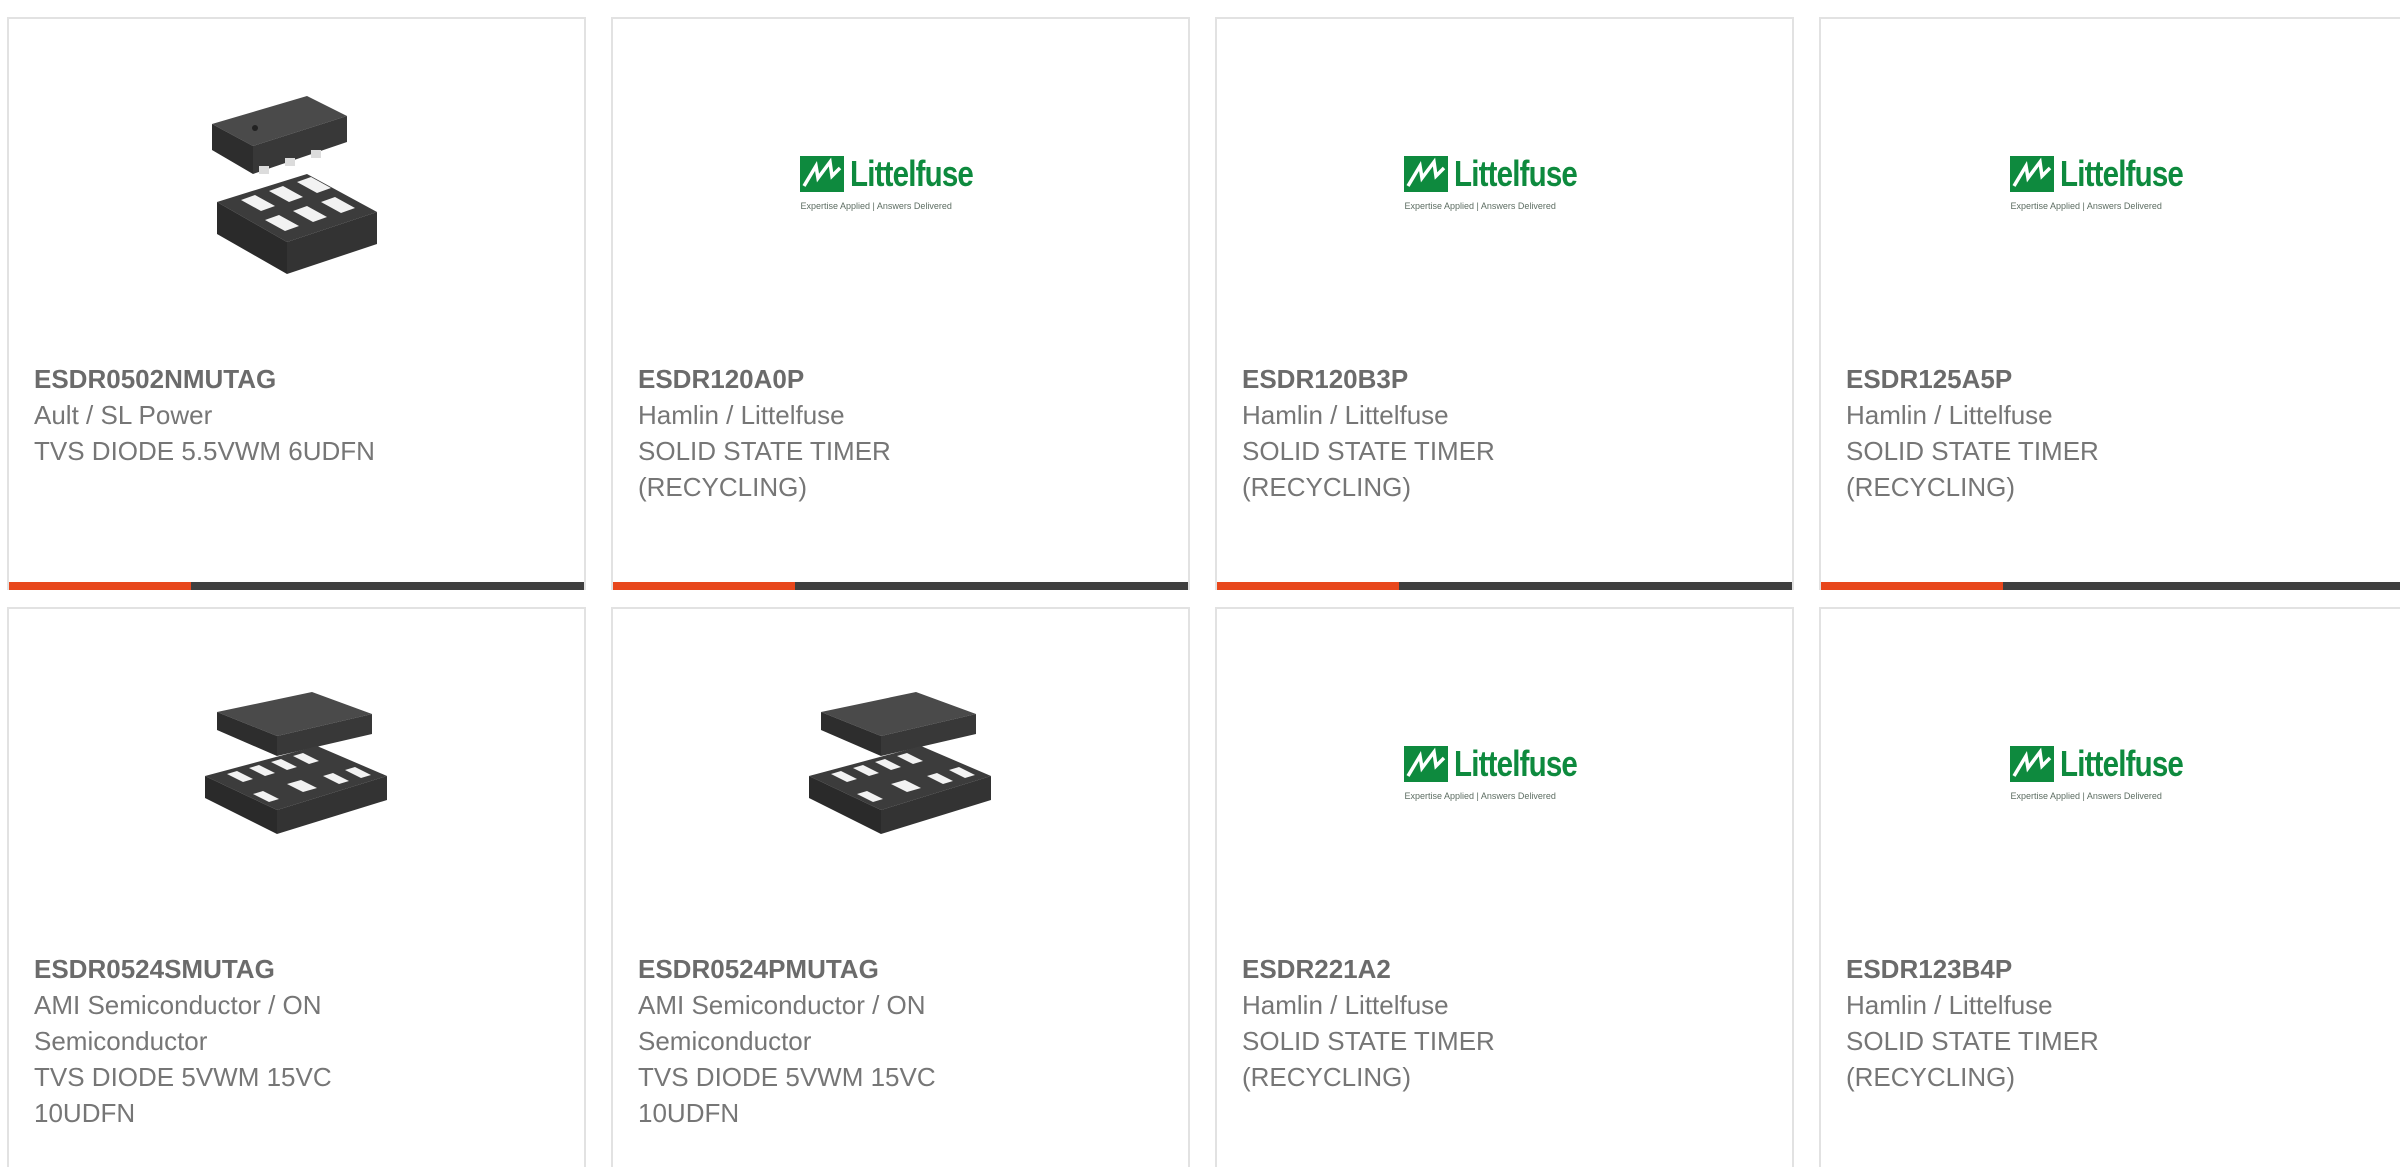 The width and height of the screenshot is (2400, 1167). I want to click on part-number: ESDR221A2, so click(1507, 969).